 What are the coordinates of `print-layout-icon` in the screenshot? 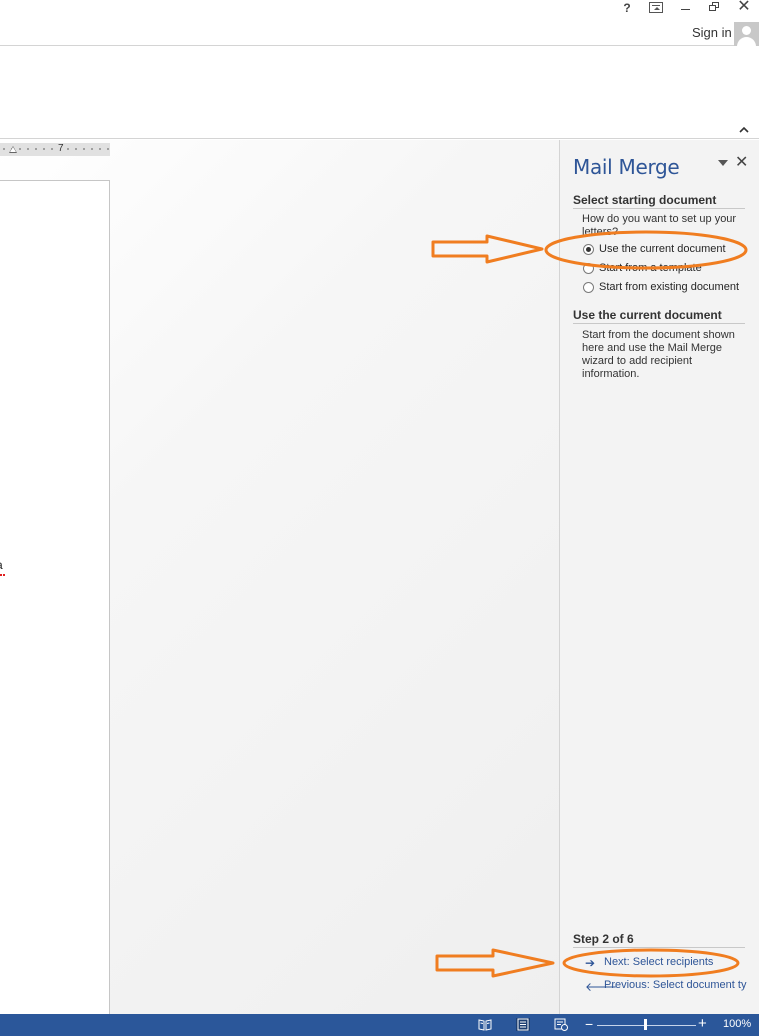 It's located at (523, 1024).